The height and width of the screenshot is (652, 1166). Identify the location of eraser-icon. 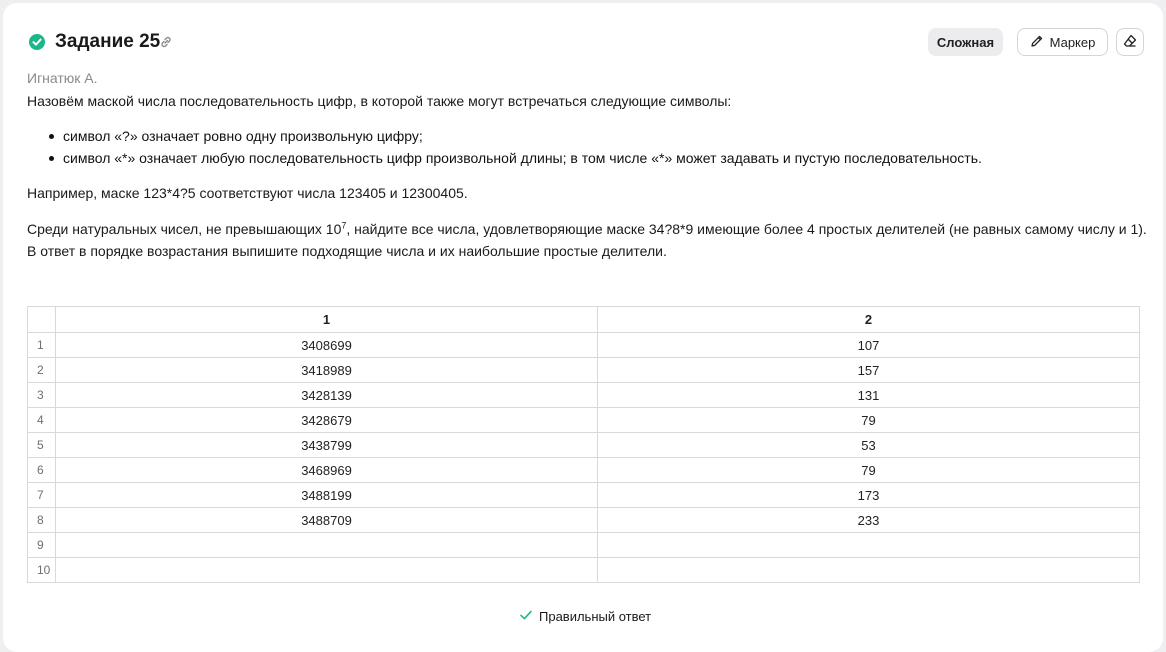
(1130, 42).